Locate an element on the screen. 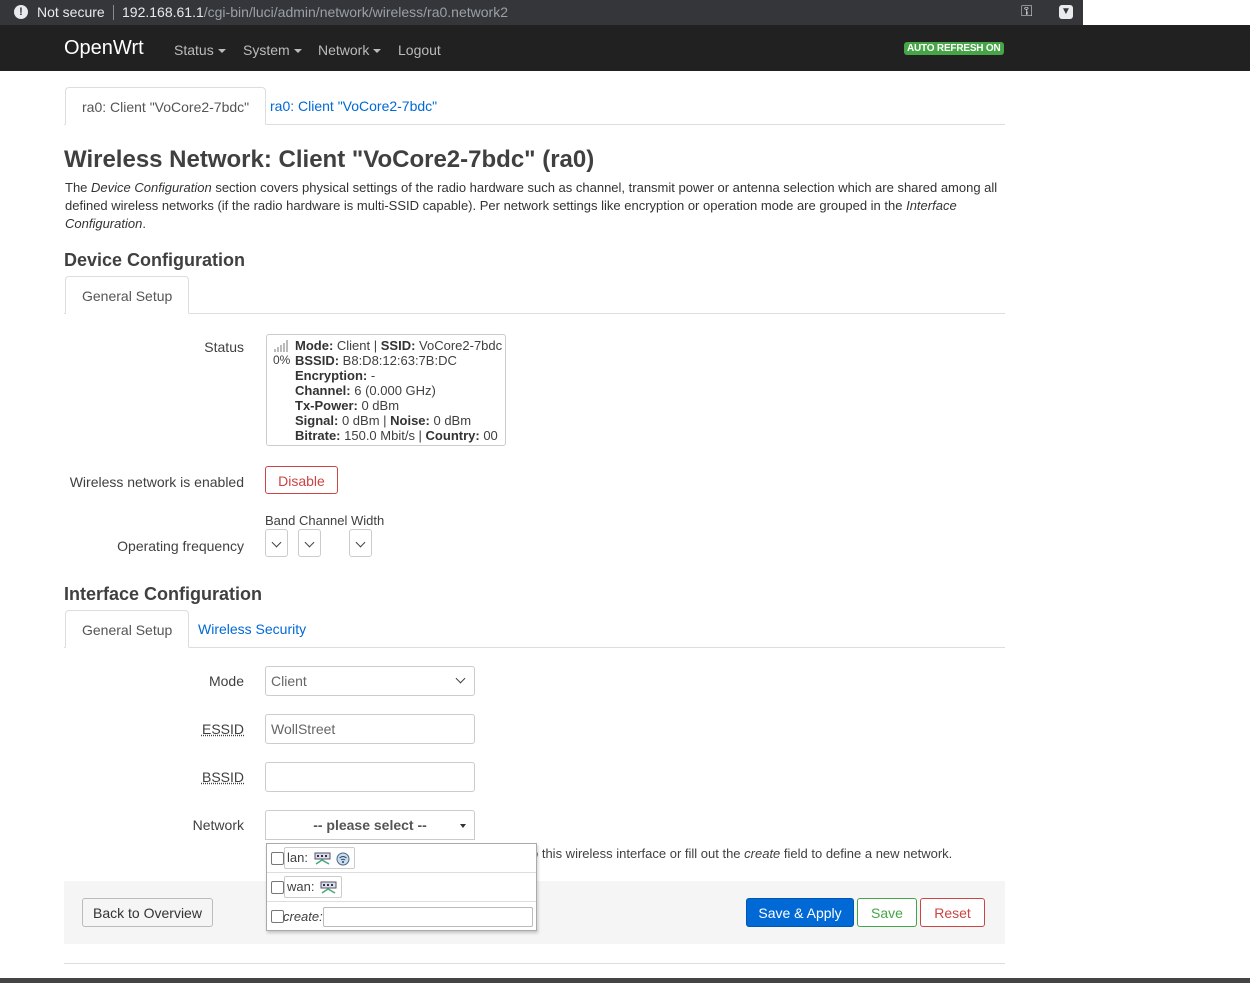  network-dropdown-list: lan: wan: create: is located at coordinates (401, 887).